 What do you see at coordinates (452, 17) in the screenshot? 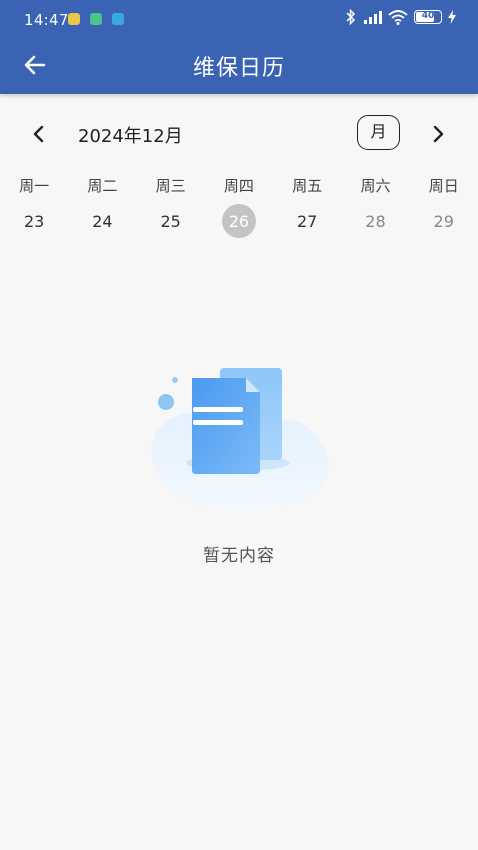
I see `charging-icon` at bounding box center [452, 17].